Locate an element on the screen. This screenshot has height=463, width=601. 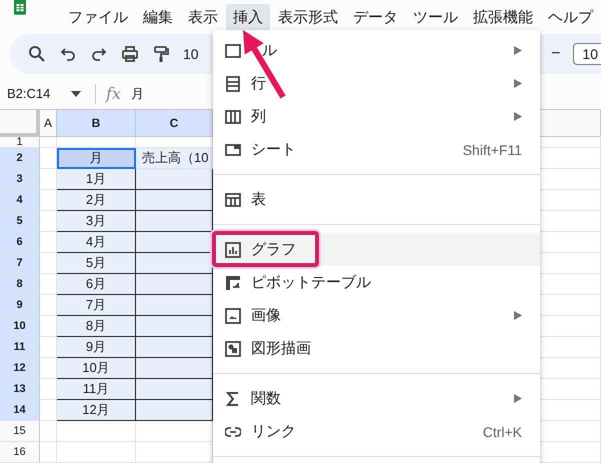
row-header: 16 is located at coordinates (20, 452).